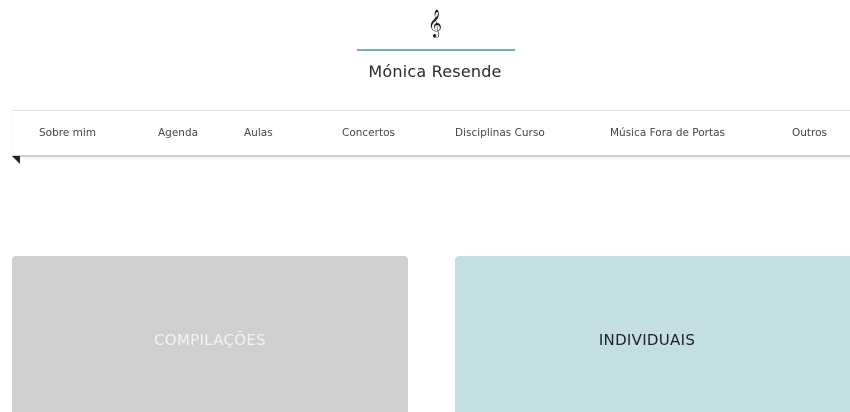 The image size is (850, 412). I want to click on tile-individuais-label: INDIVIDUAIS, so click(647, 340).